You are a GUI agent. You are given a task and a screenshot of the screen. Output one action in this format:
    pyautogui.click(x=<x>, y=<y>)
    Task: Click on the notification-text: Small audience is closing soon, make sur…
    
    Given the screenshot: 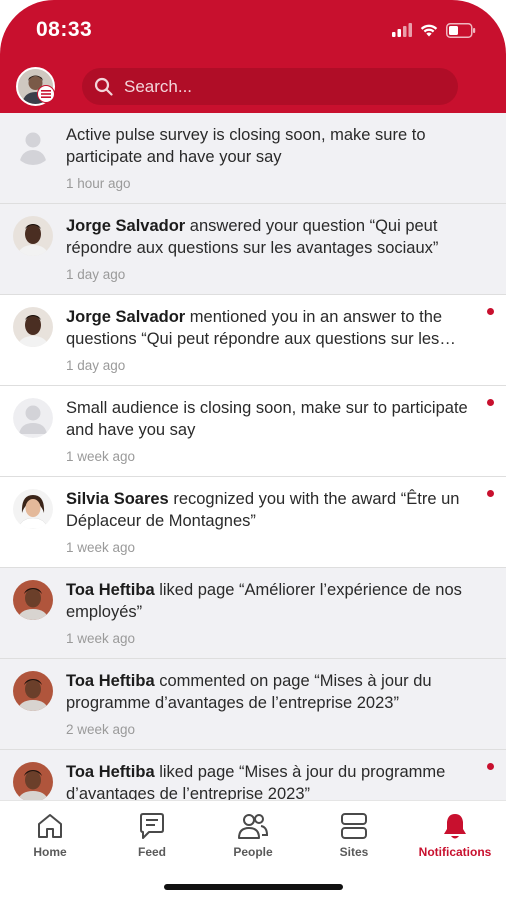 What is the action you would take?
    pyautogui.click(x=272, y=419)
    